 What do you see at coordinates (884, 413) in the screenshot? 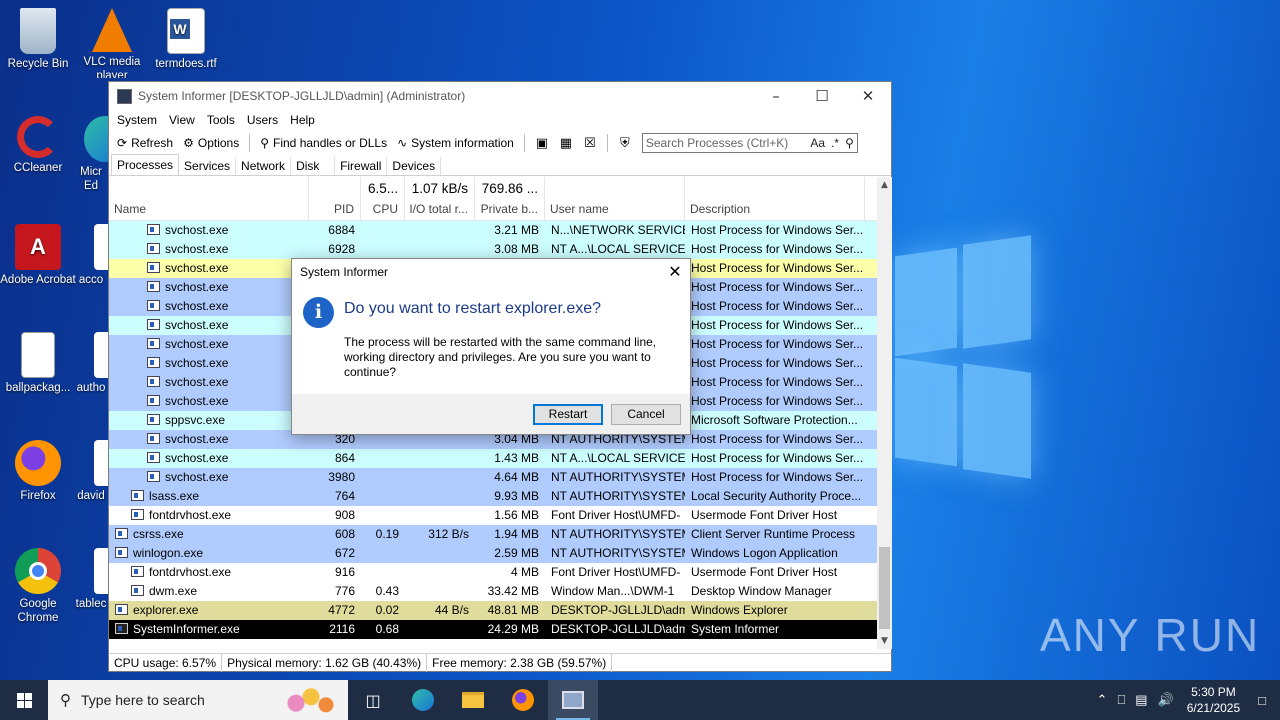
I see `vertical-scrollbar: ▲ ▼` at bounding box center [884, 413].